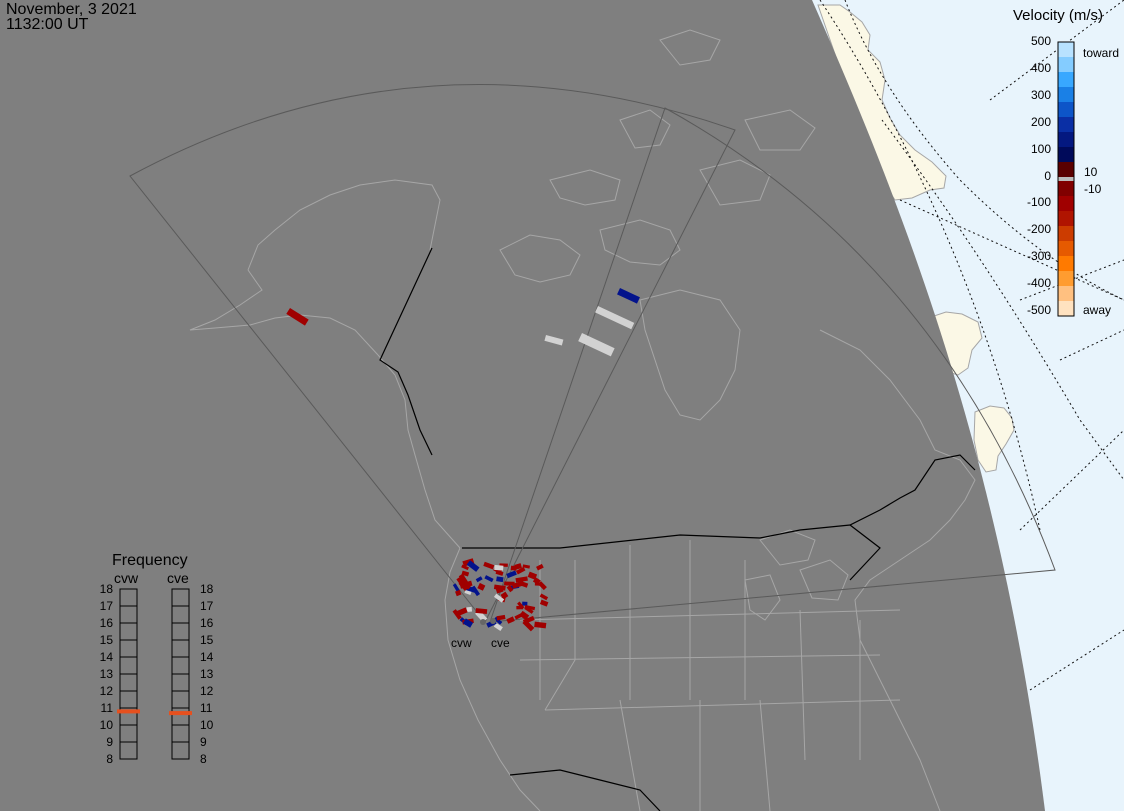  Describe the element at coordinates (461, 643) in the screenshot. I see `station-cvw-label: cvw` at that location.